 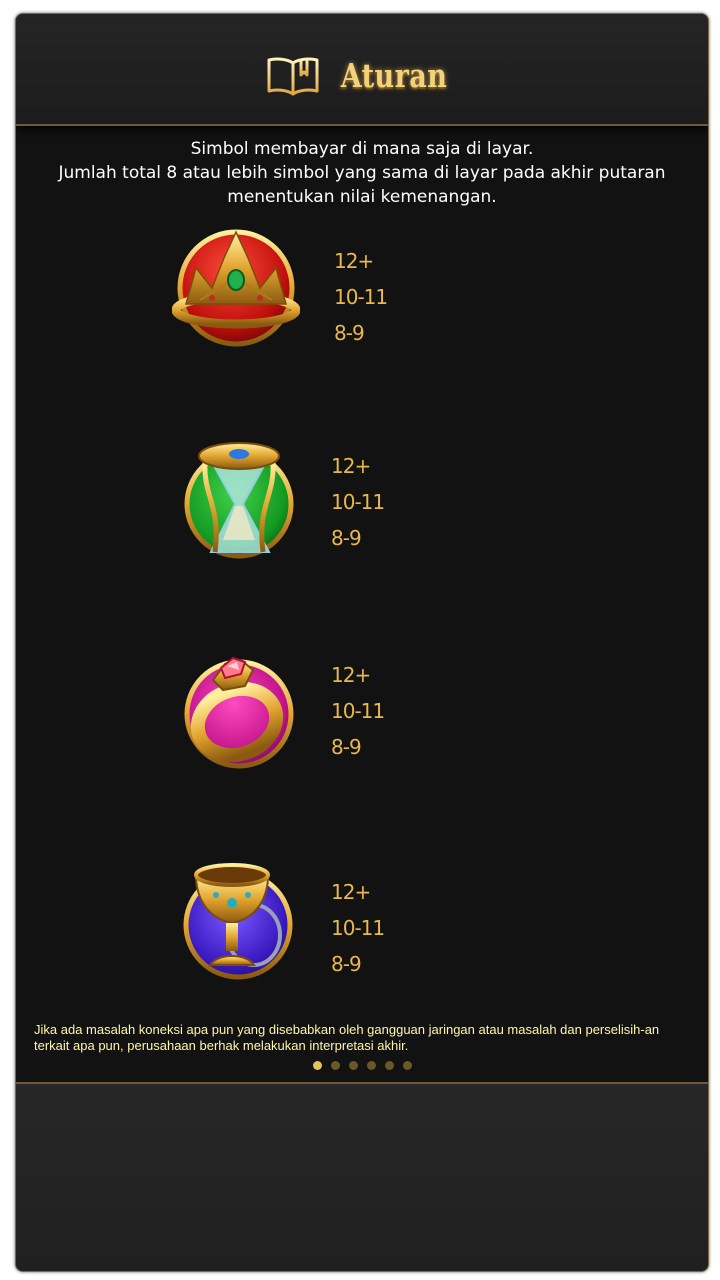 I want to click on page-dot-active, so click(x=317, y=1065).